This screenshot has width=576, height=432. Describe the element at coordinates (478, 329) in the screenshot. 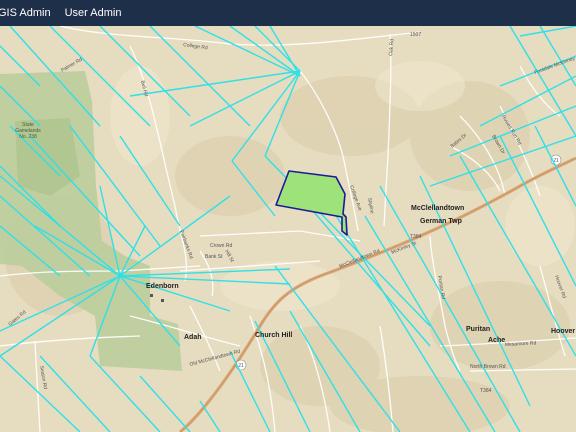

I see `place-label-puritan: Puritan` at that location.